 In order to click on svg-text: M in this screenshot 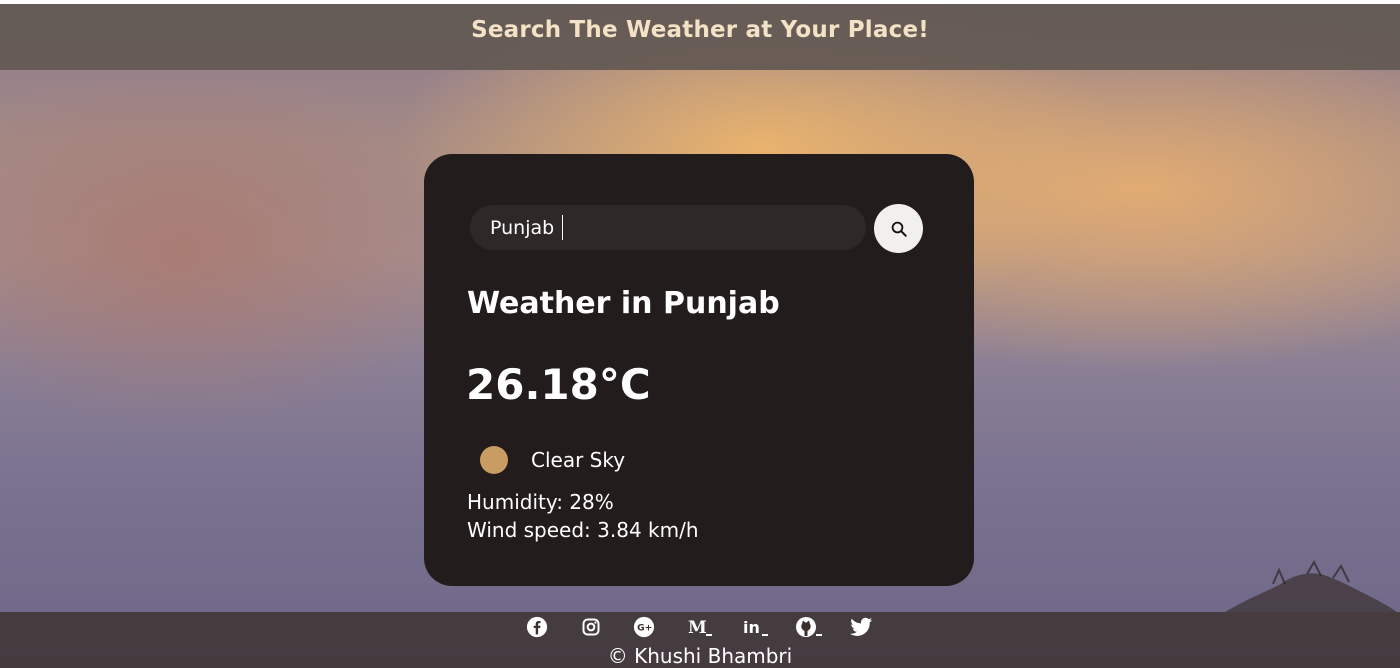, I will do `click(697, 628)`.